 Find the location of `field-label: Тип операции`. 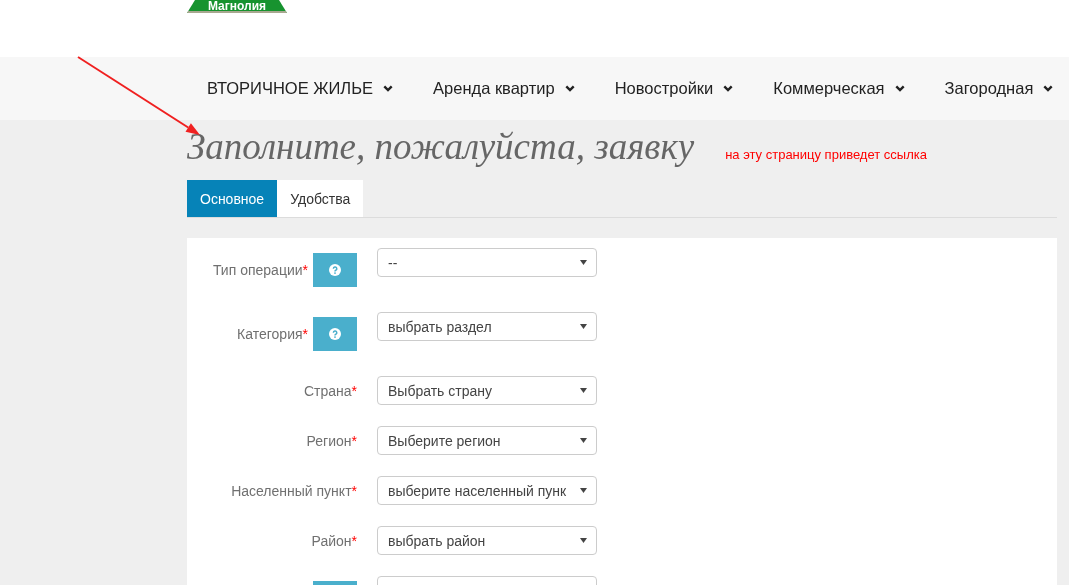

field-label: Тип операции is located at coordinates (257, 269).